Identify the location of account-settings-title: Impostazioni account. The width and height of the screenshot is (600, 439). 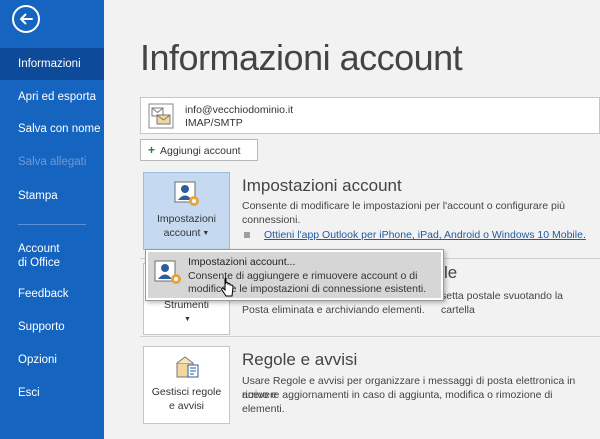
(322, 185).